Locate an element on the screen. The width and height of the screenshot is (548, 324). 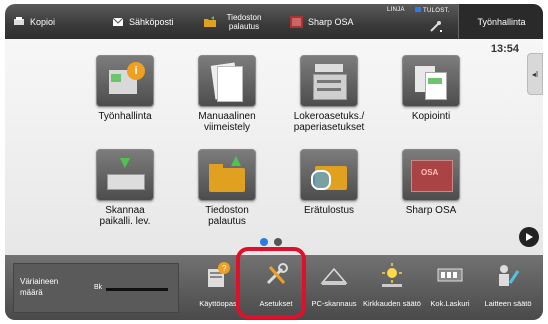
print-status: TULOST. is located at coordinates (432, 10).